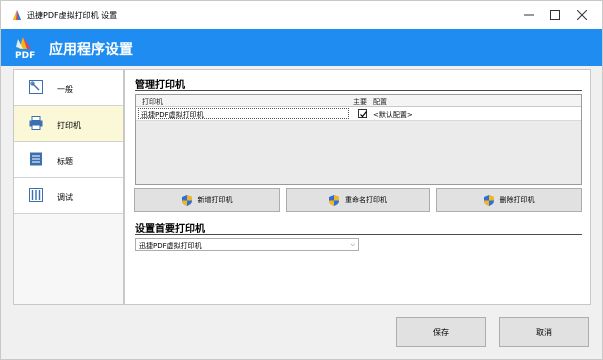 Image resolution: width=603 pixels, height=360 pixels. I want to click on printer-icon, so click(36, 123).